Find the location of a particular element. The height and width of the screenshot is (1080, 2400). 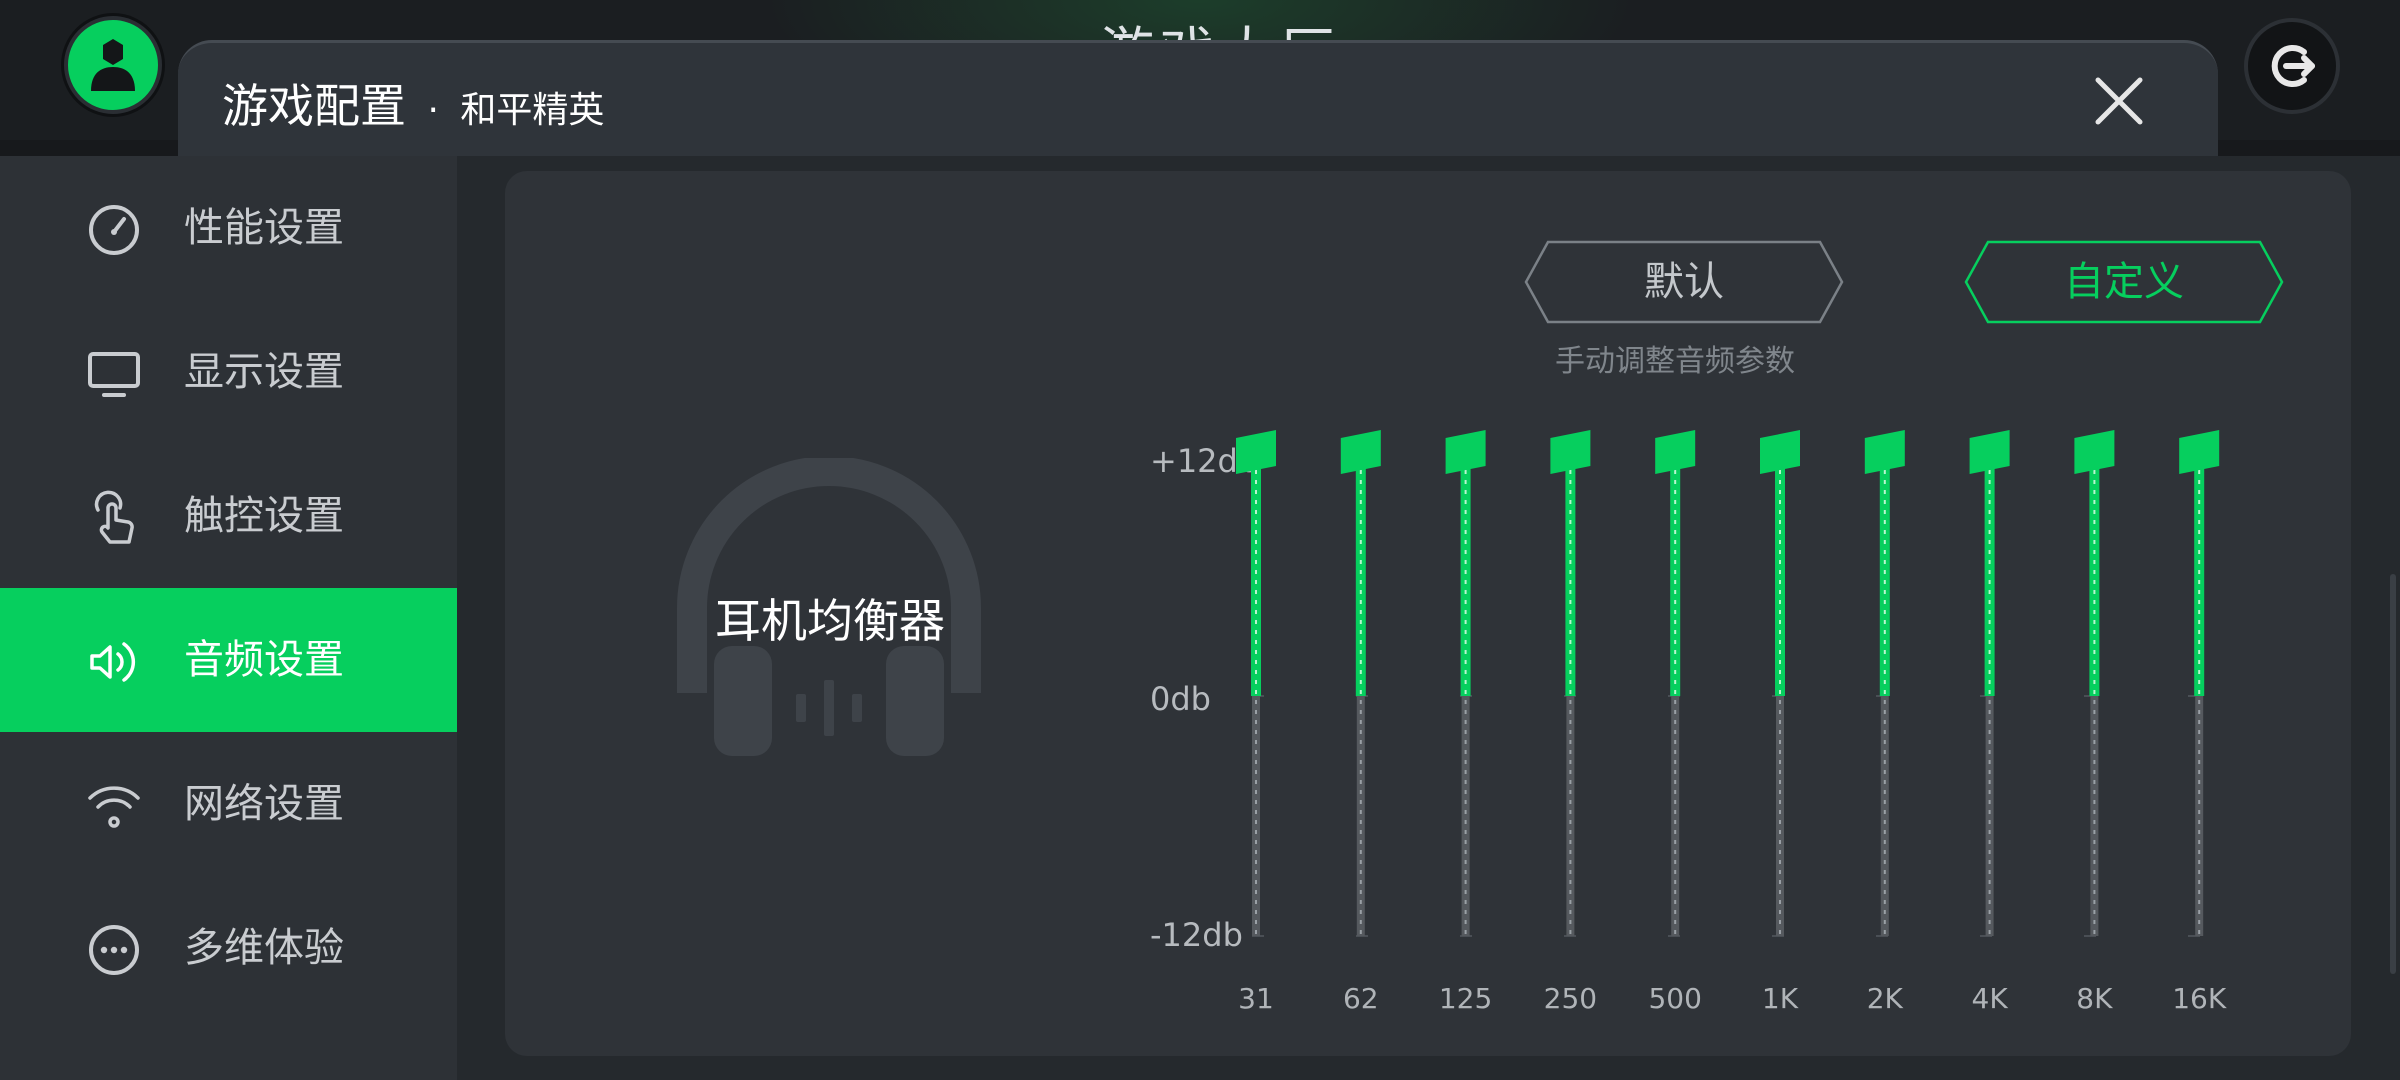

speaker-icon is located at coordinates (113, 662).